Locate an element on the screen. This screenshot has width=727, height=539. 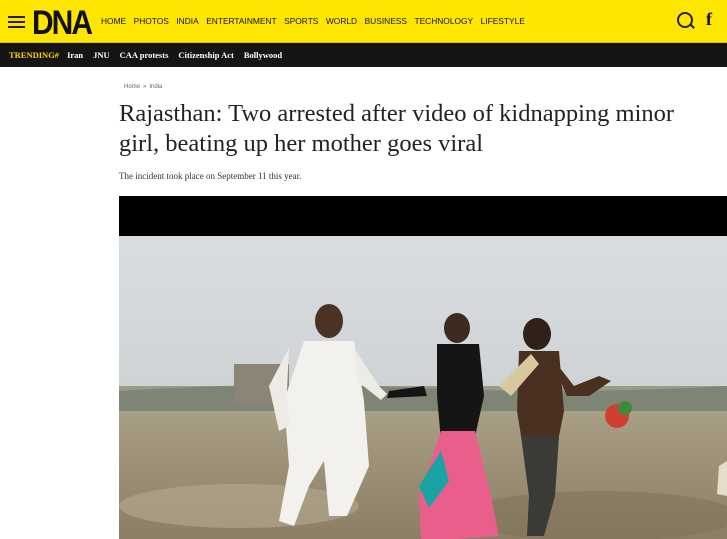
breadcrumb: Home» India is located at coordinates (143, 87).